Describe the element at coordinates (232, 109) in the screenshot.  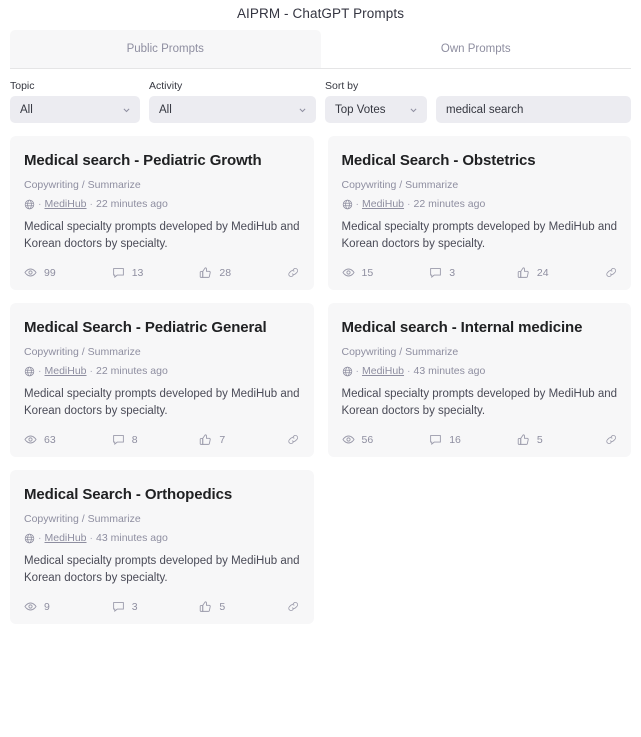
I see `activity-select: All` at that location.